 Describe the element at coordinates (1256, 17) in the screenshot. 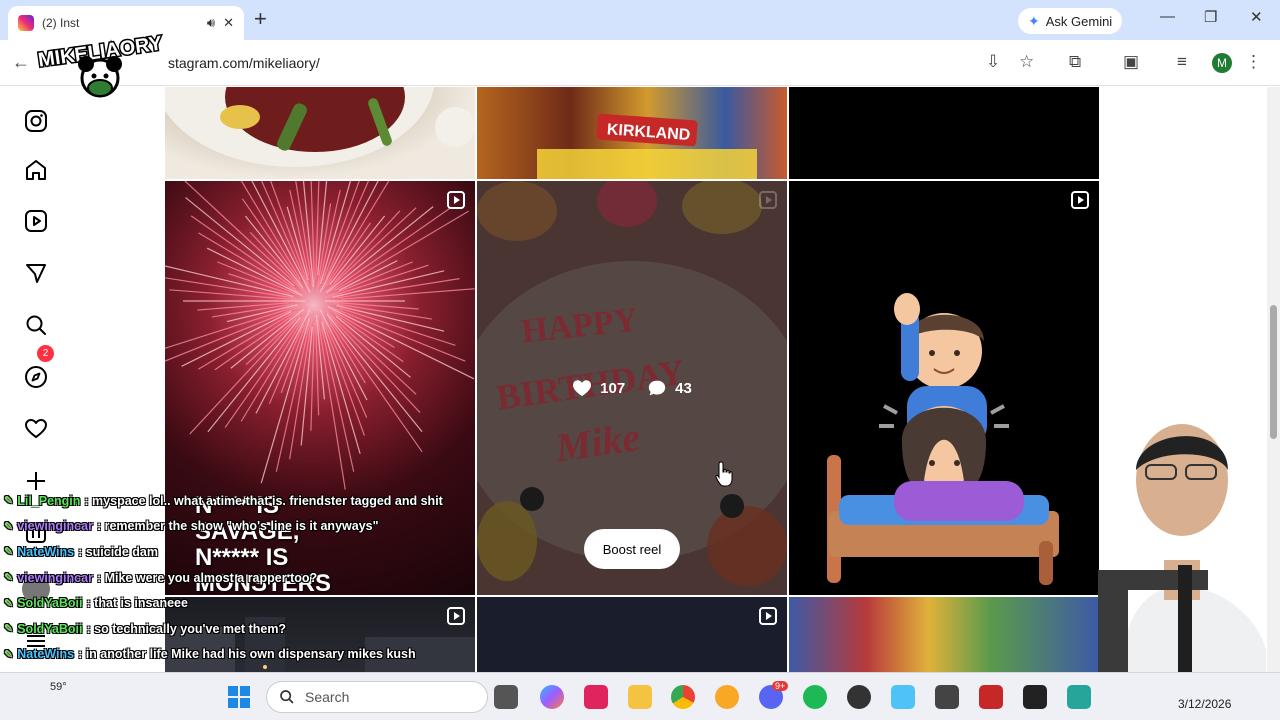

I see `close-window-icon: ✕` at that location.